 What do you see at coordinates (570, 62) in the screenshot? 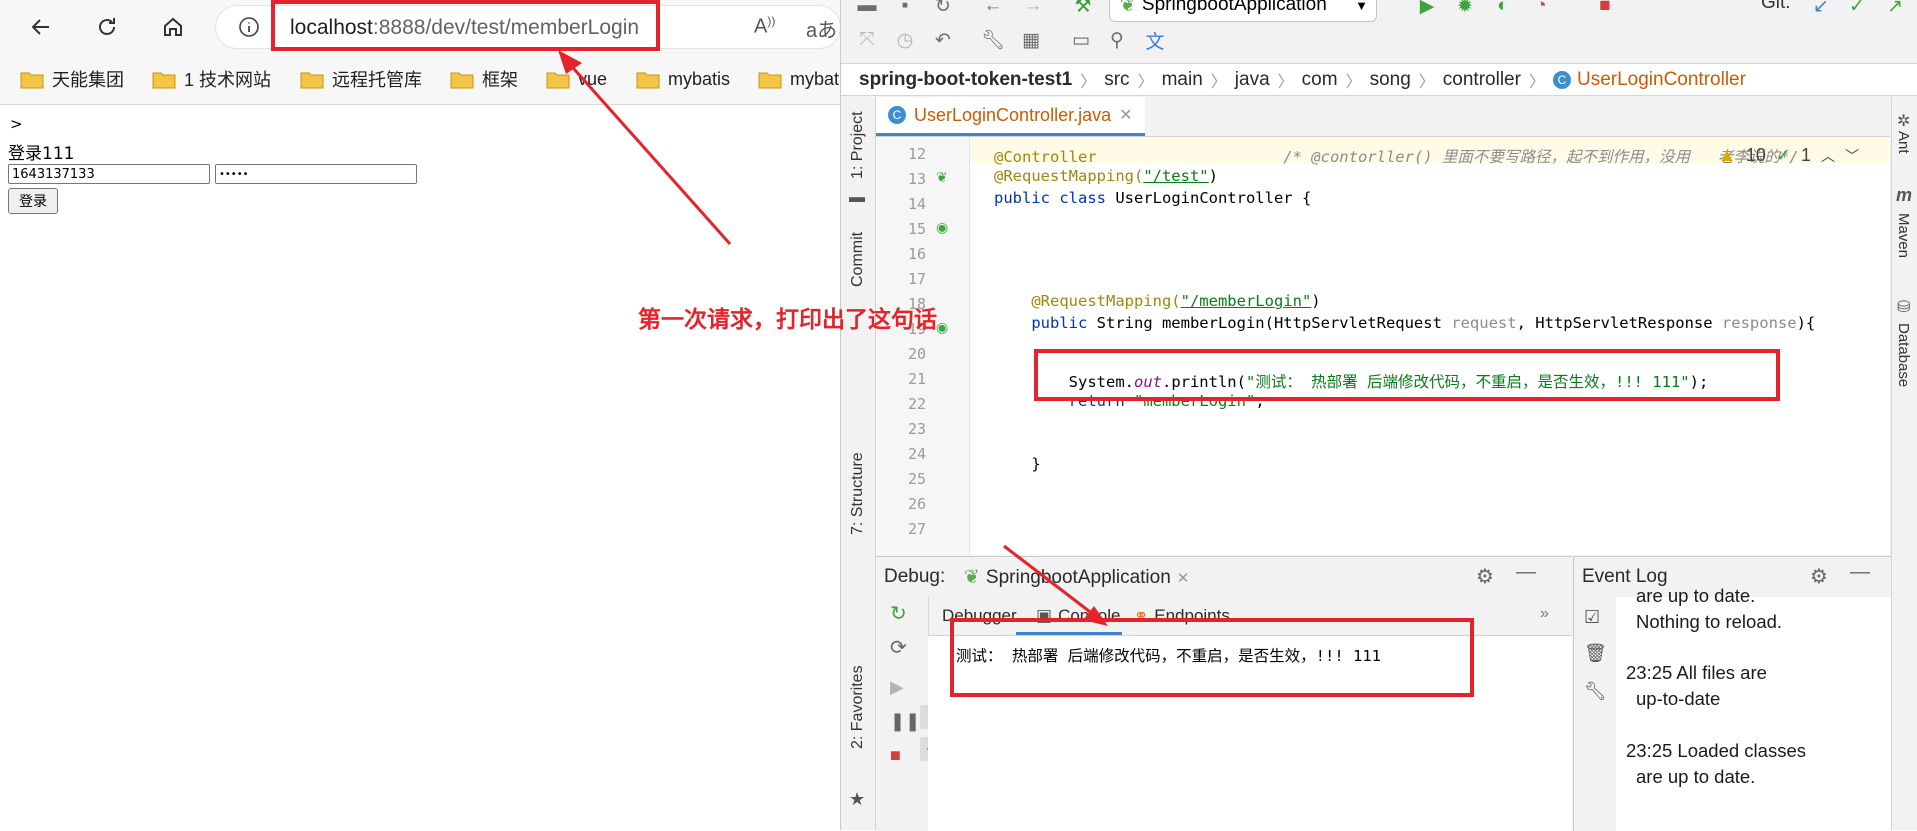
I see `arrowhead-icon` at bounding box center [570, 62].